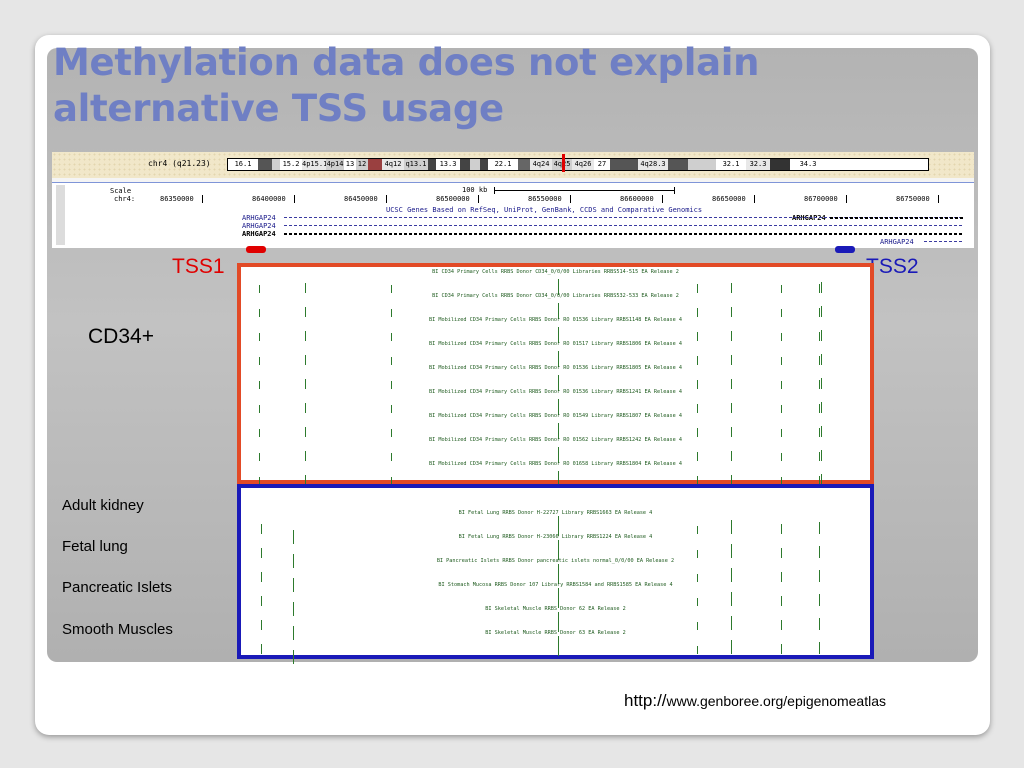  I want to click on ideogram-band: 34.3, so click(808, 164).